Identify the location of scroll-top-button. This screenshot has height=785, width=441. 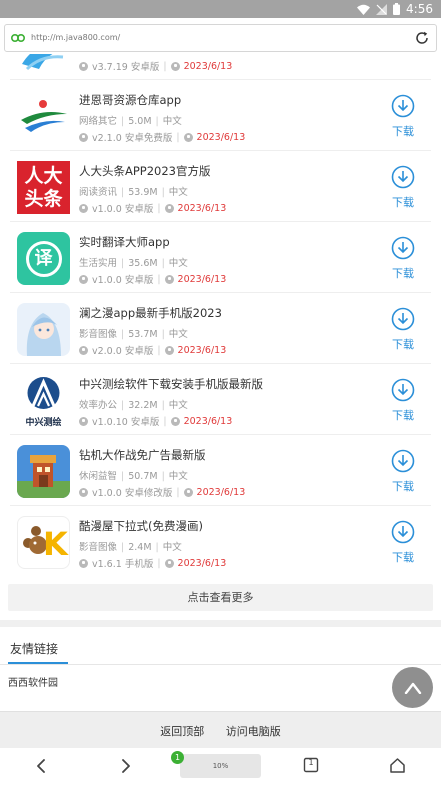
(412, 687).